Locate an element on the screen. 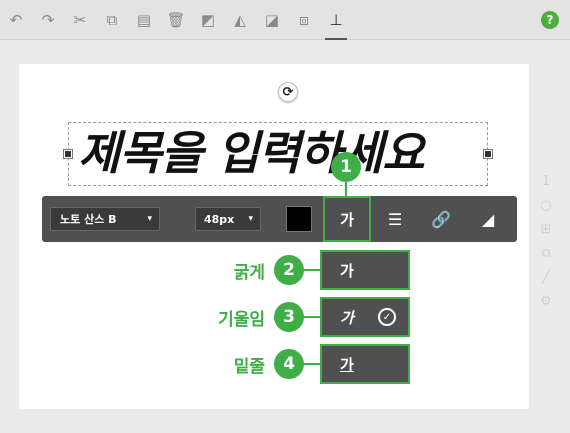 Image resolution: width=570 pixels, height=433 pixels. top-toolbar: ↶ ↷ ✂ ⧉ ▤ 🗑 ◩ ◭ ◪ ⧈ ⊥ ? is located at coordinates (285, 20).